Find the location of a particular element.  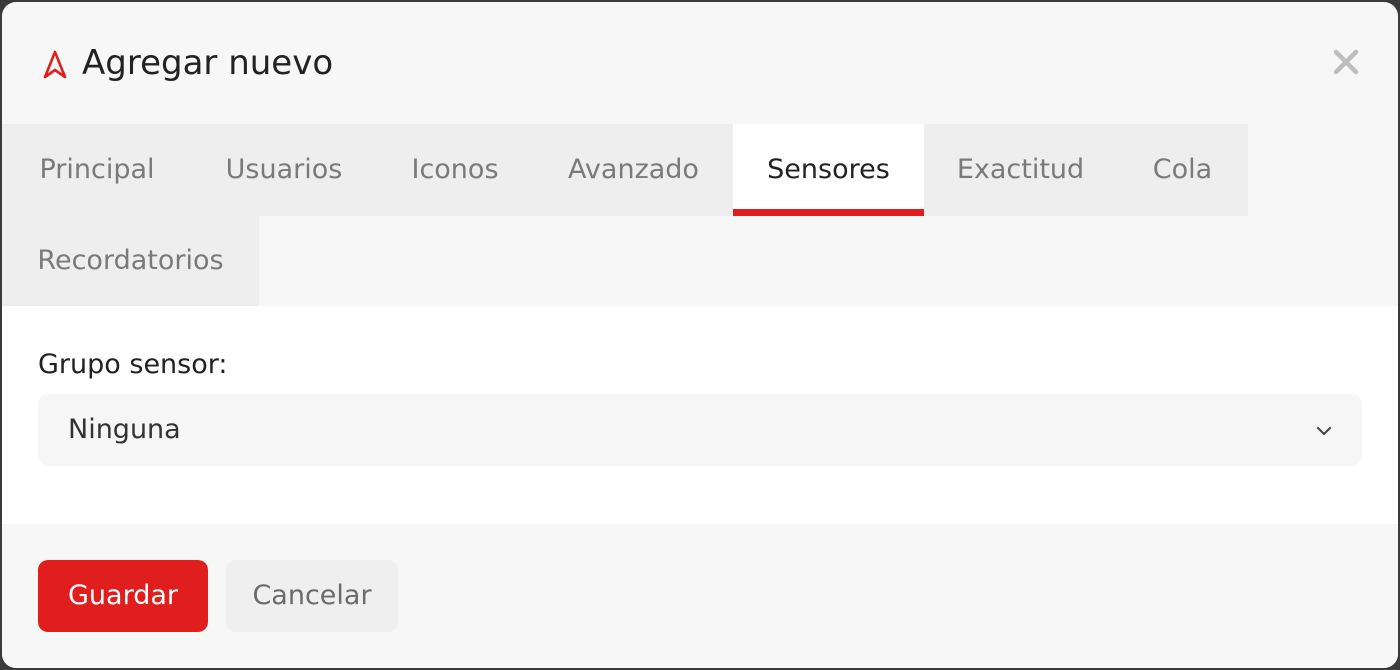

tab-principal: Principal is located at coordinates (97, 170).